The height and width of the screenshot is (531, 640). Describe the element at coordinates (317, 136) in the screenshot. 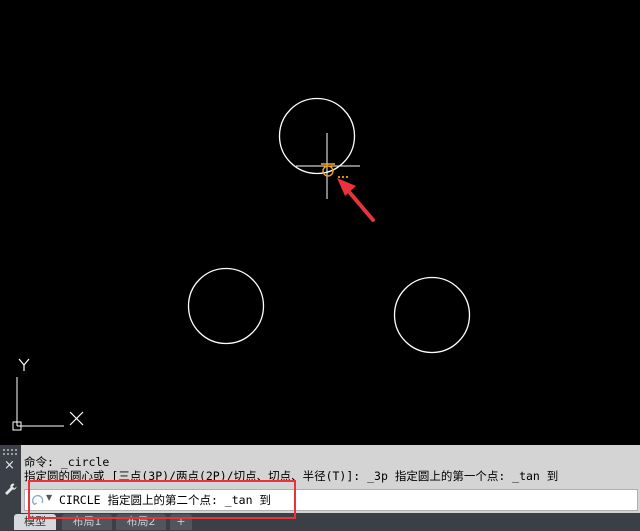

I see `circle-top` at that location.